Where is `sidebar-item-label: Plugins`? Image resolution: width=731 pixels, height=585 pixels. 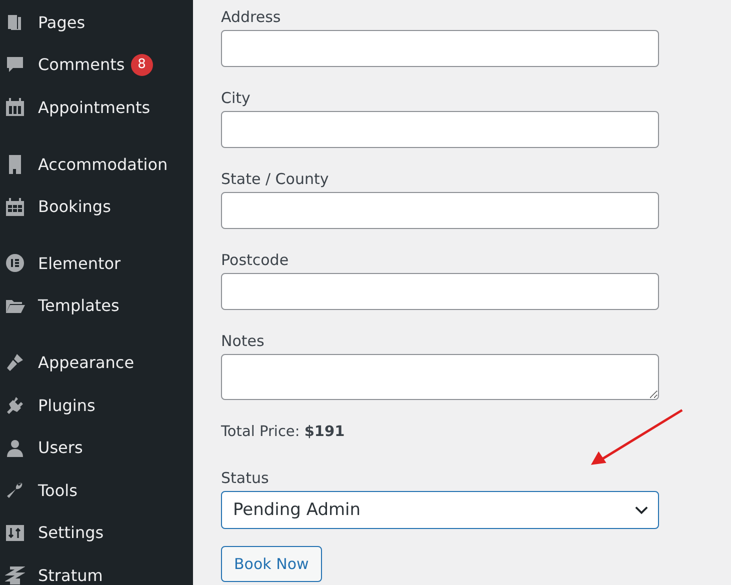 sidebar-item-label: Plugins is located at coordinates (67, 405).